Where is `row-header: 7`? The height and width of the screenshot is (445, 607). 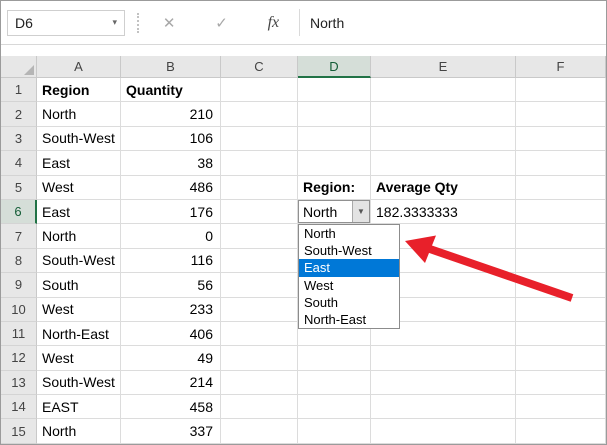
row-header: 7 is located at coordinates (19, 236).